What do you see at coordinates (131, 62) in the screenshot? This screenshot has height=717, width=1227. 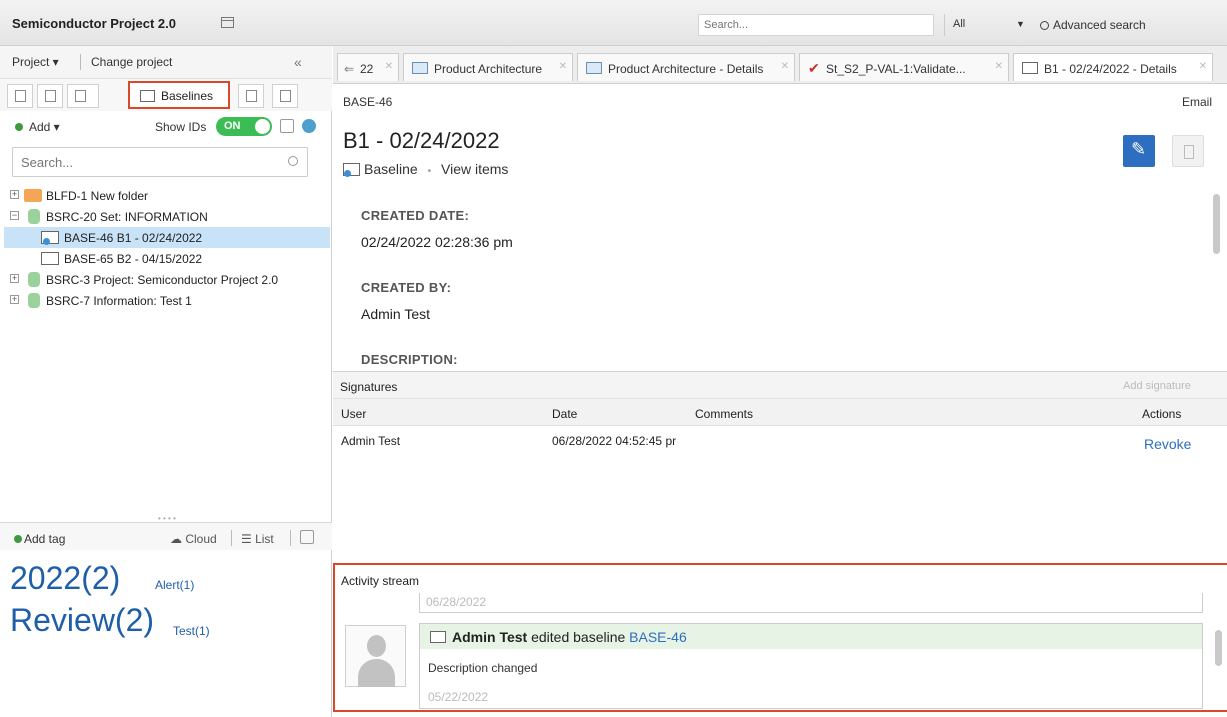 I see `change-project-link: Change project` at bounding box center [131, 62].